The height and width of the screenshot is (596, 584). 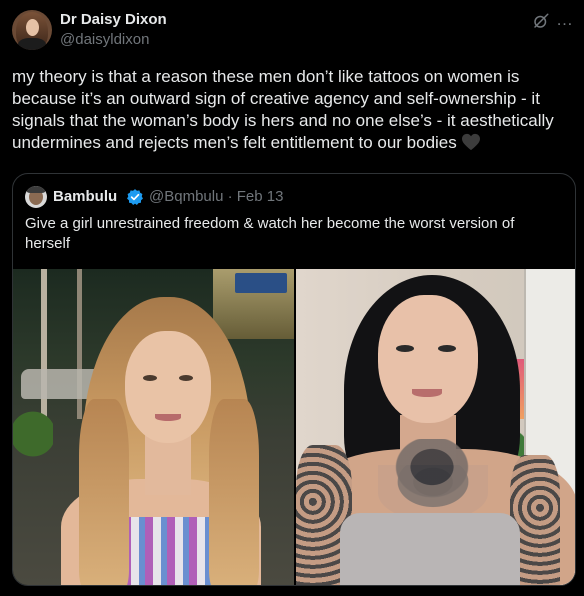 I want to click on author-name: Dr Daisy Dixon, so click(x=113, y=19).